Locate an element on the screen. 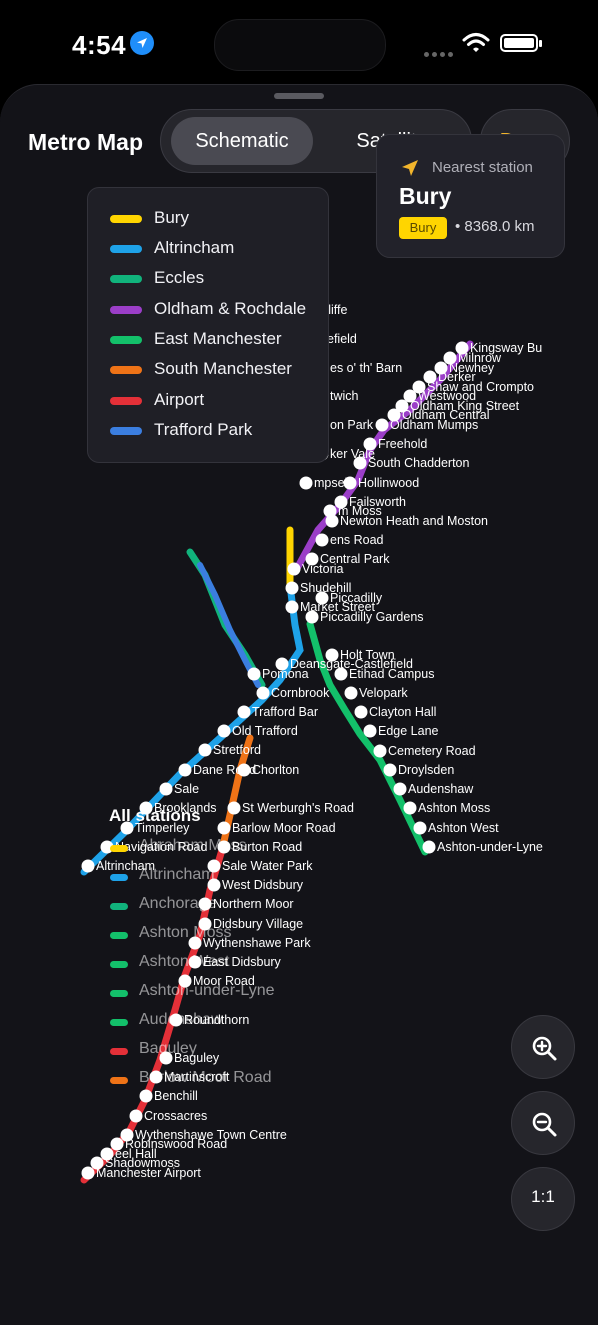 The image size is (598, 1325). reset-zoom-label: 1:1 is located at coordinates (543, 1196).